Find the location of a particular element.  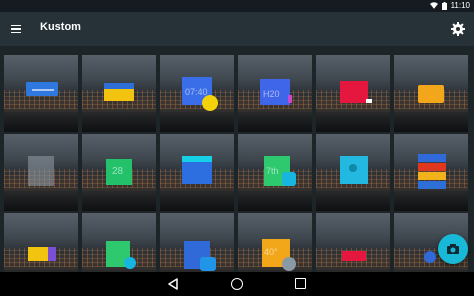

preset-tile: 7th is located at coordinates (275, 172).